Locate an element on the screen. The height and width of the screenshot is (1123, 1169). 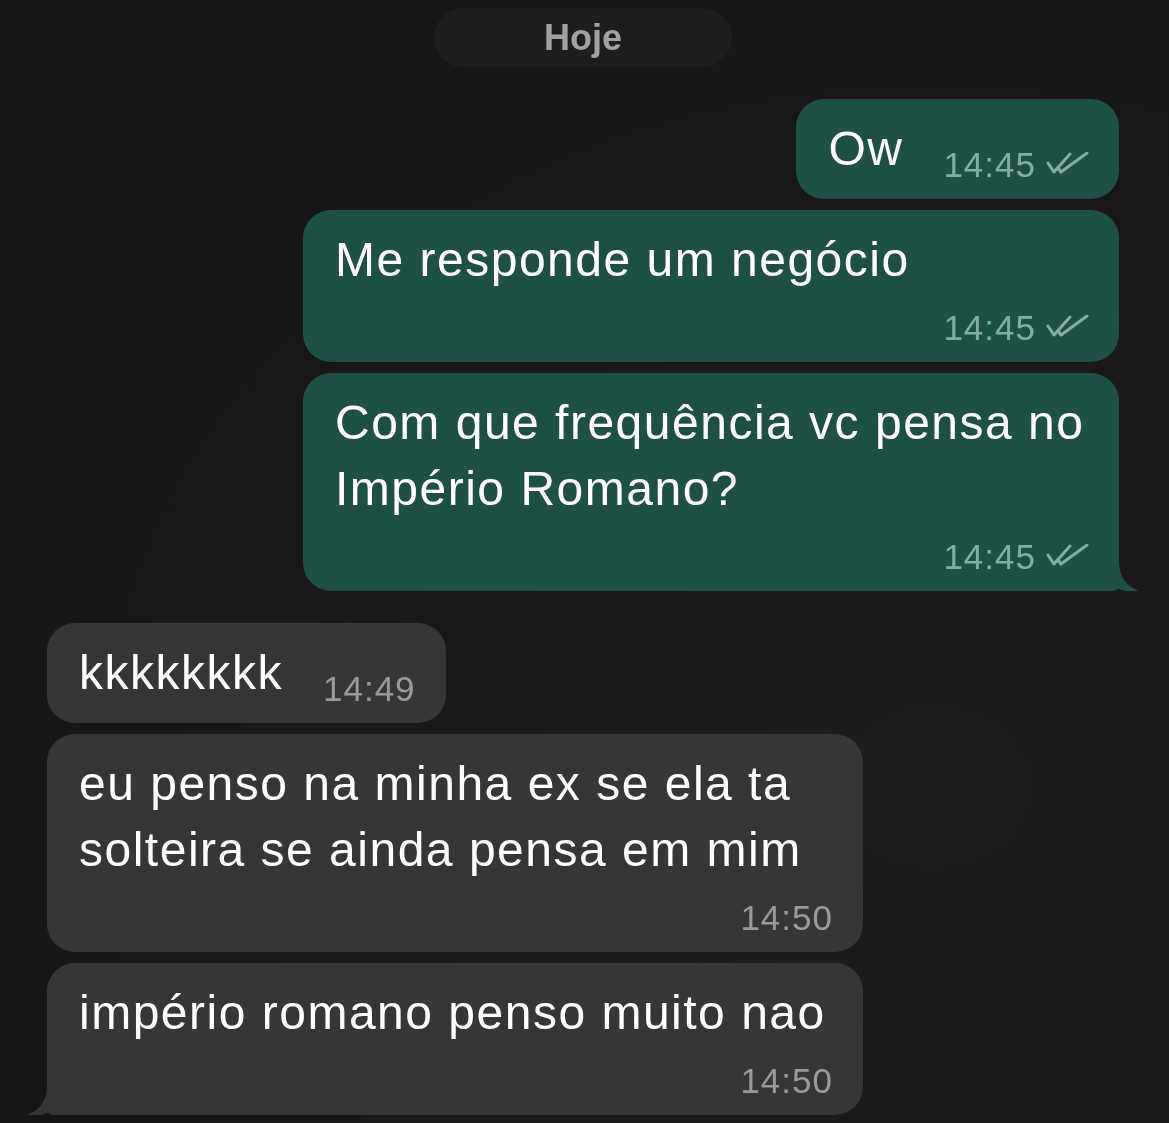
message-text: Ow is located at coordinates (866, 149).